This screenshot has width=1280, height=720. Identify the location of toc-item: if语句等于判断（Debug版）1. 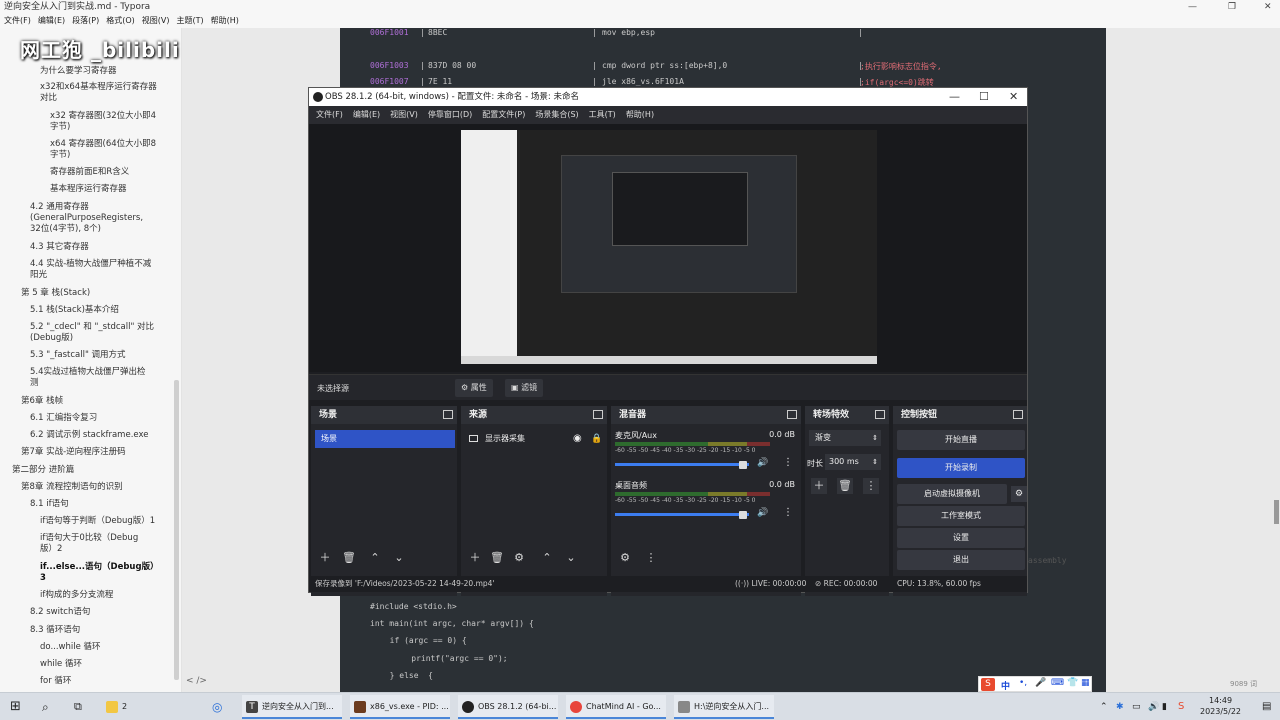
(97, 521).